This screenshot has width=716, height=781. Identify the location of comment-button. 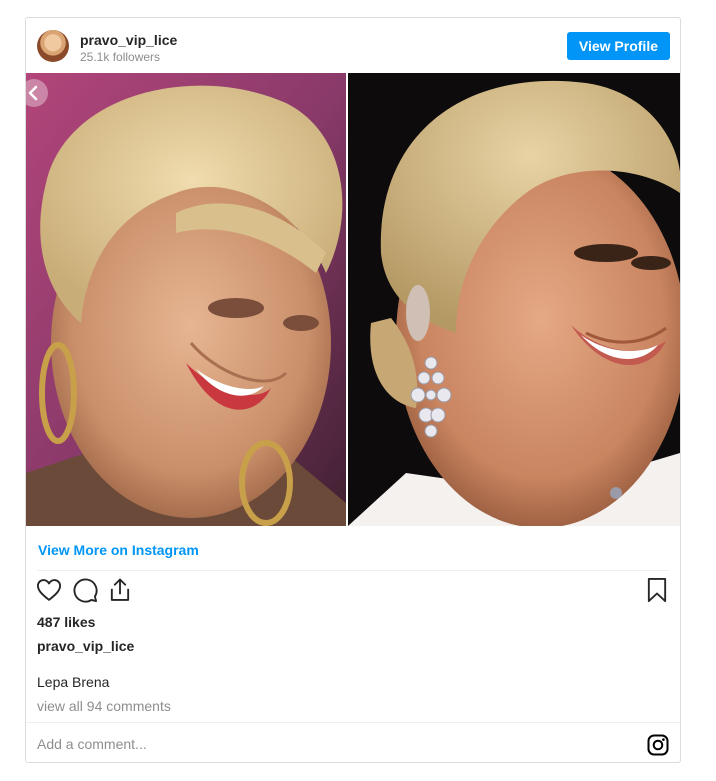
(85, 590).